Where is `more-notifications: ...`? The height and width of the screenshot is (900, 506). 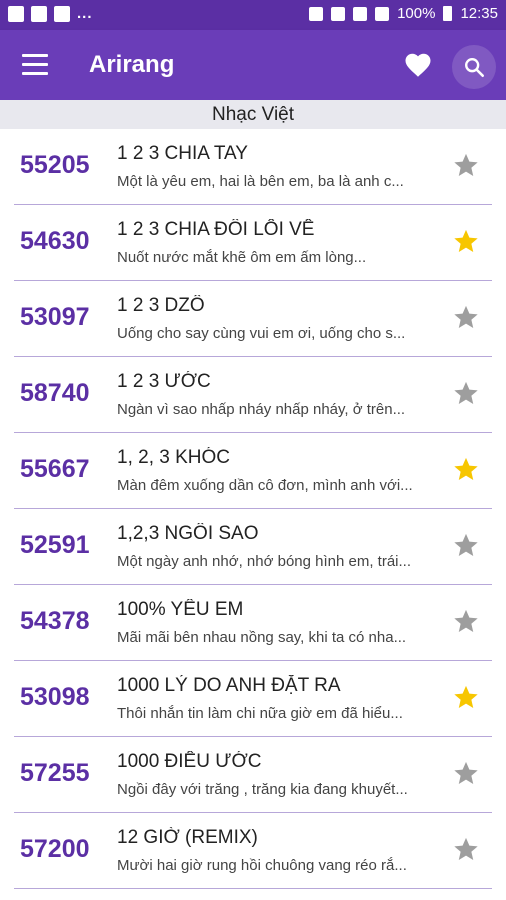 more-notifications: ... is located at coordinates (85, 13).